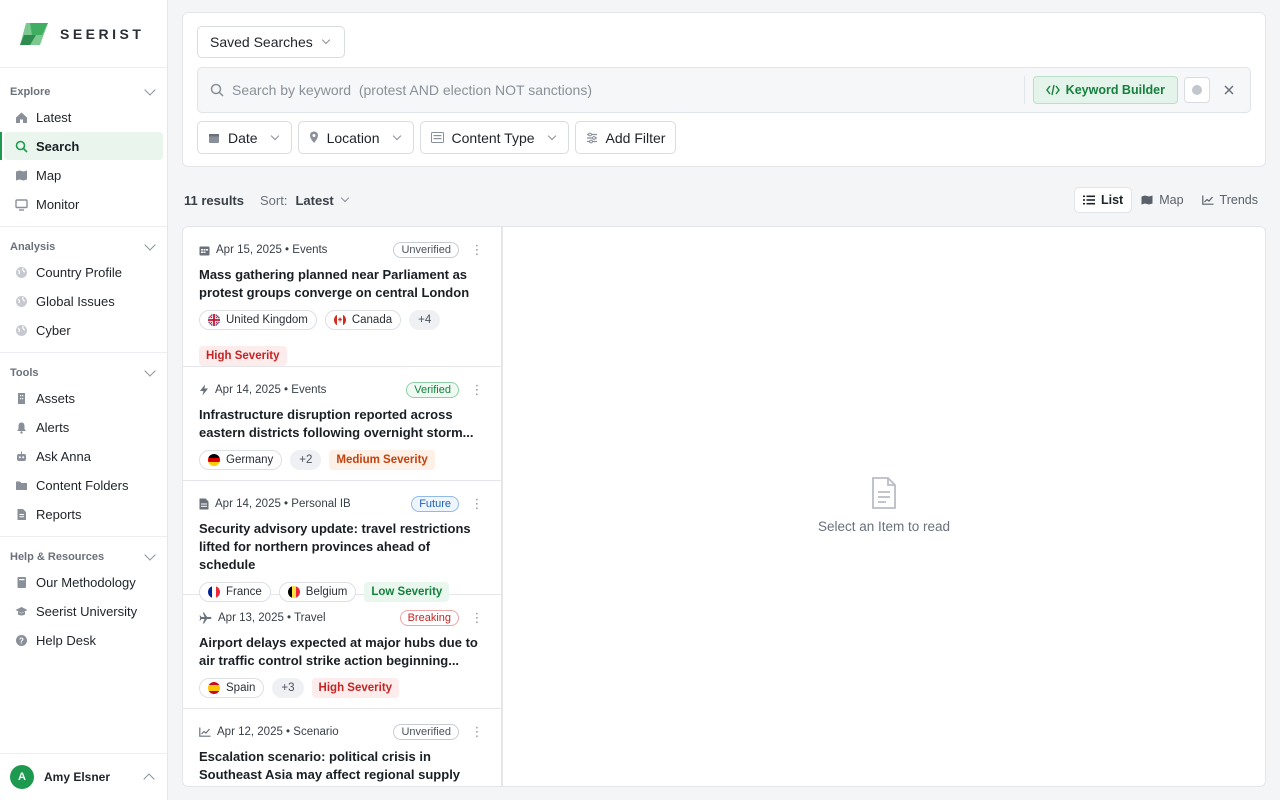  I want to click on more-countries-tag: +4, so click(425, 320).